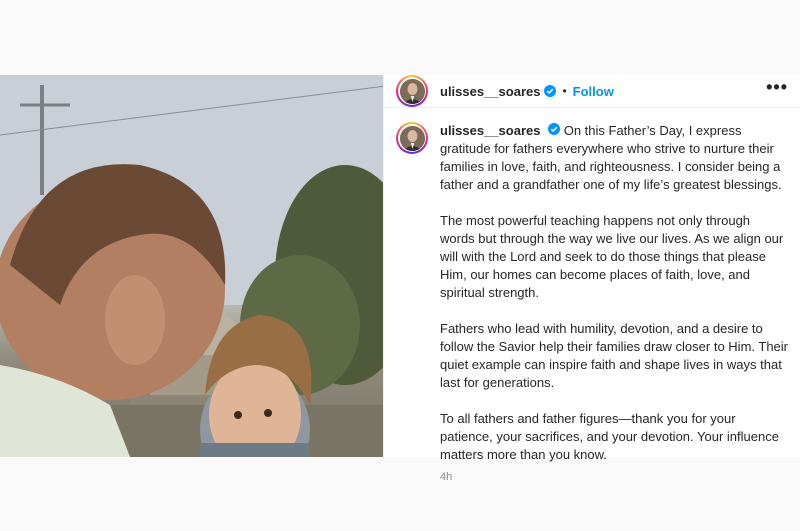  I want to click on post-header: ulisses__soares • Follow •••, so click(592, 91).